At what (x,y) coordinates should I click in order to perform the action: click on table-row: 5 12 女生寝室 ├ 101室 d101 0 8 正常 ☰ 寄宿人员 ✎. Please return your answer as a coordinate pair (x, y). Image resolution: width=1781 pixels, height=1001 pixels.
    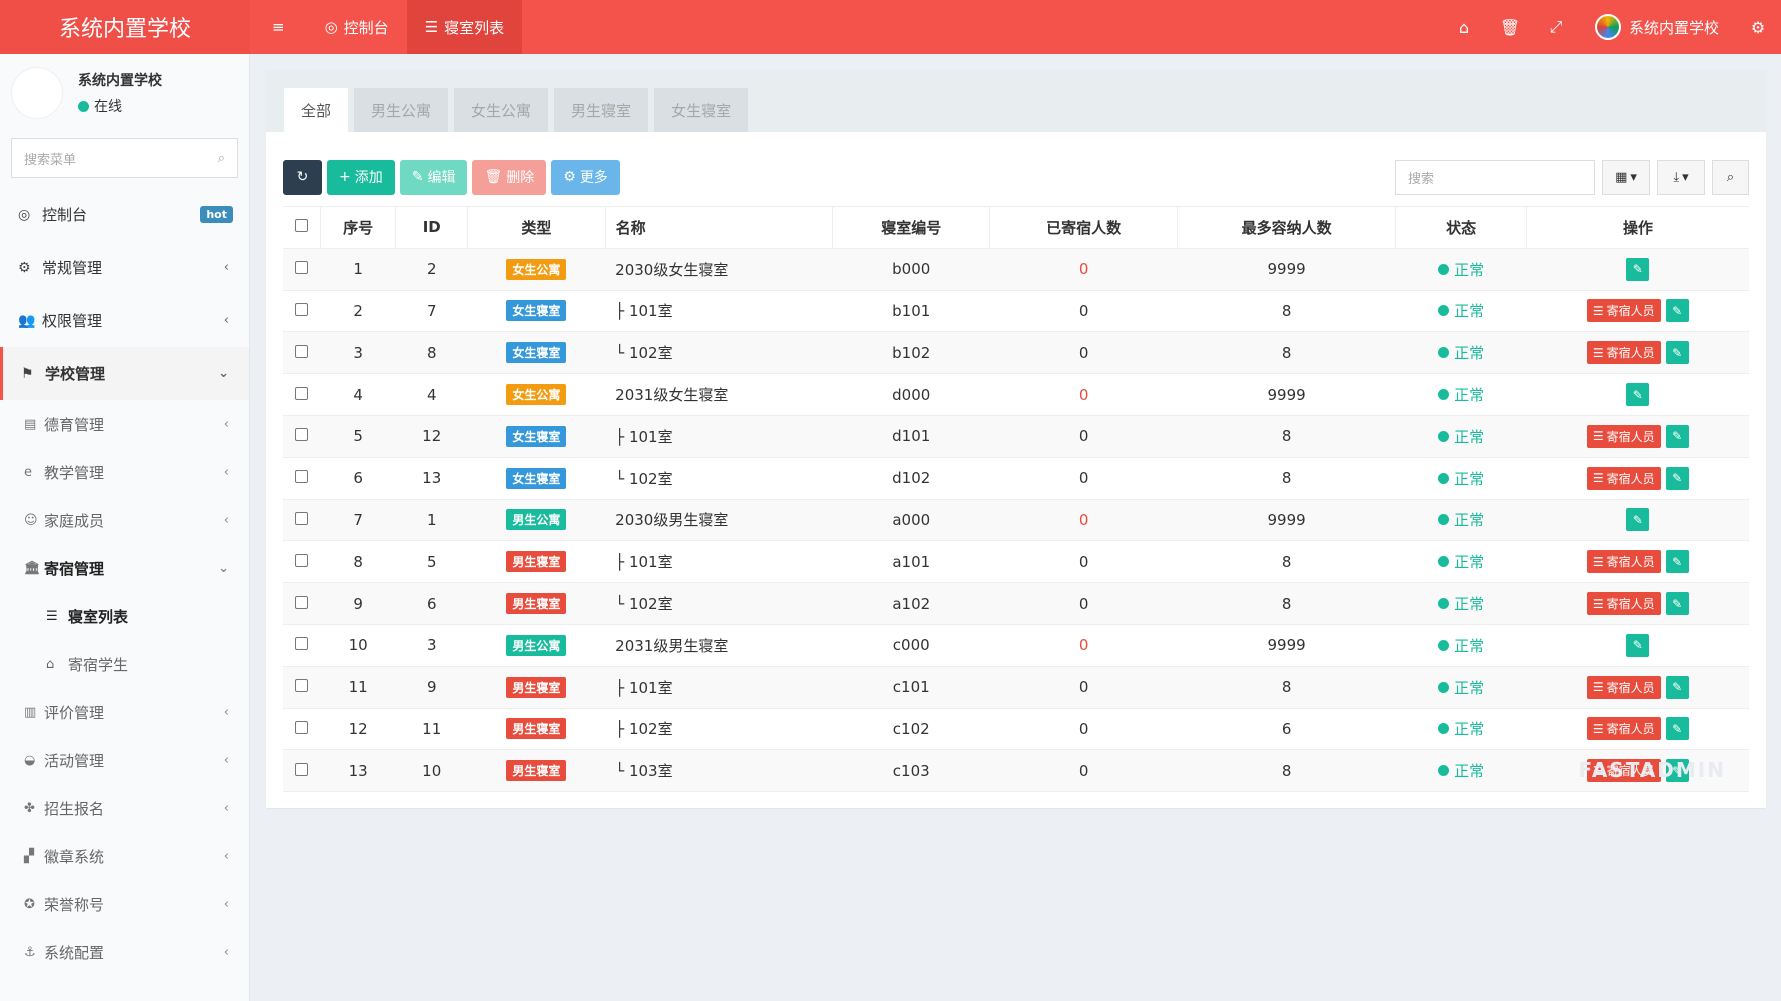
    Looking at the image, I should click on (1016, 436).